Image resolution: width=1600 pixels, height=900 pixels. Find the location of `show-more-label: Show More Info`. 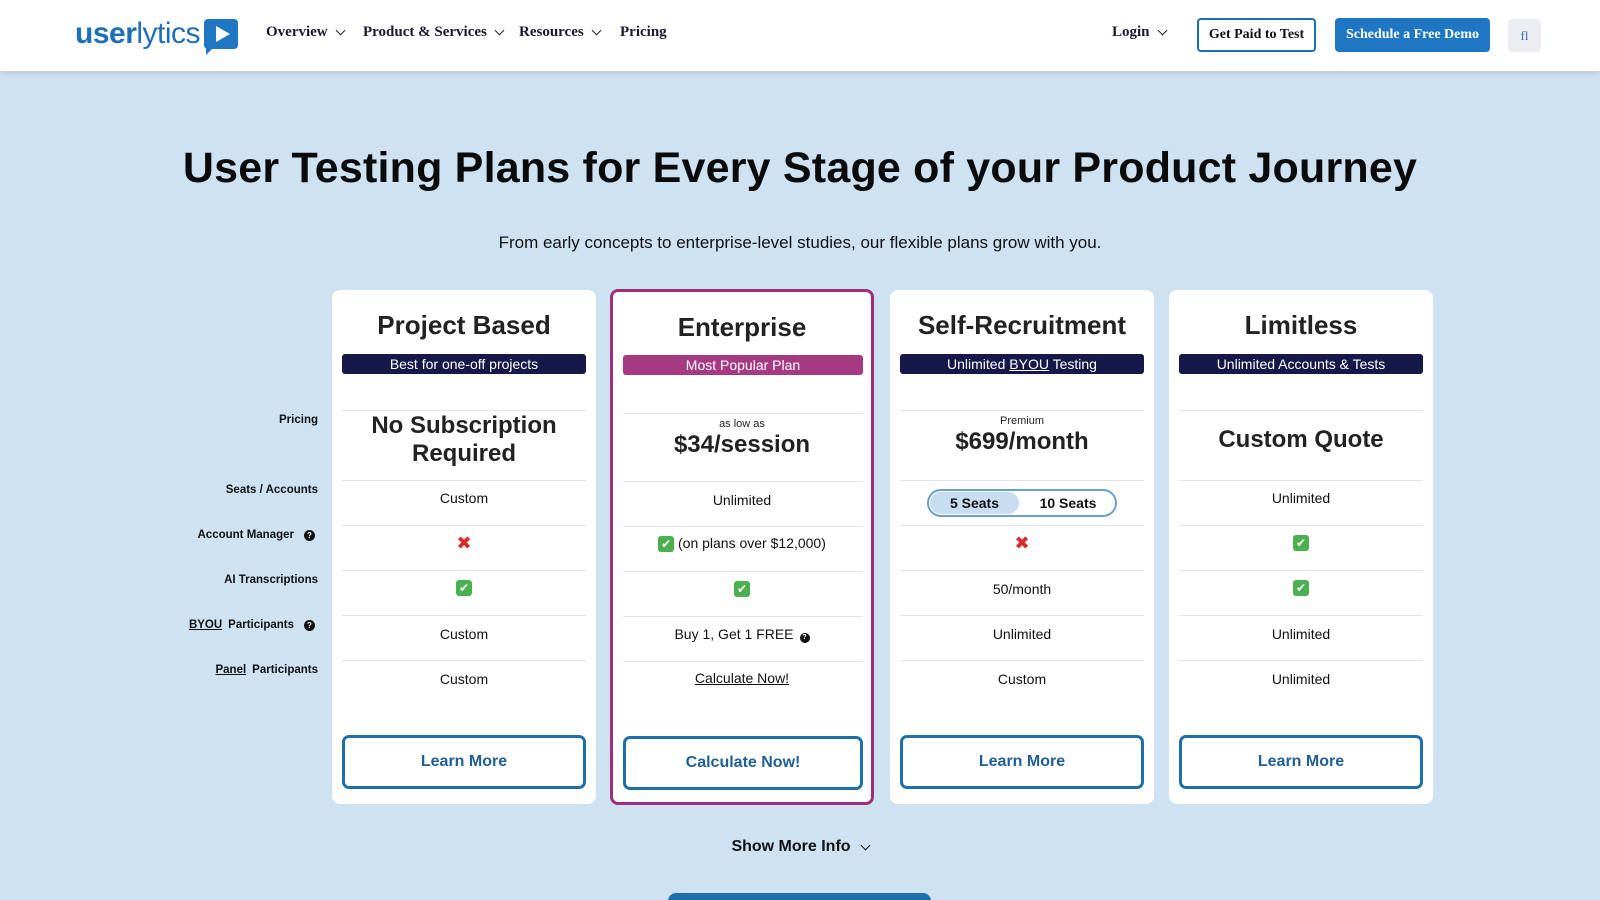

show-more-label: Show More Info is located at coordinates (791, 846).